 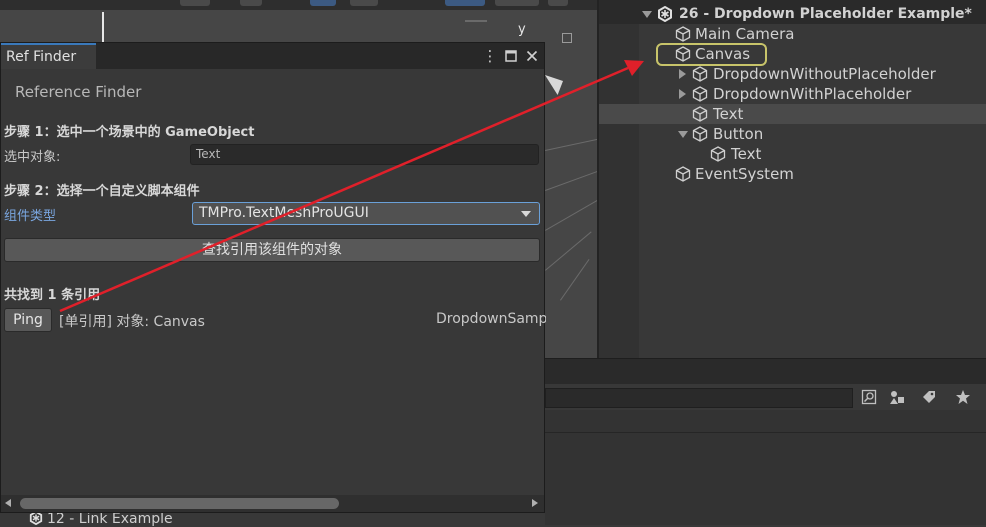 I want to click on tab-ref-finder: Ref Finder, so click(x=48, y=56).